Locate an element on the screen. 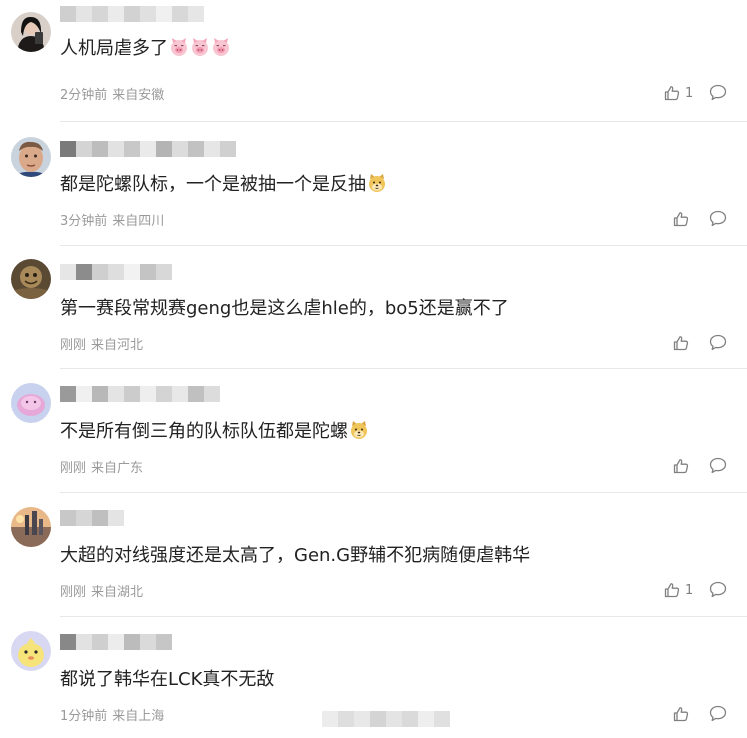 Image resolution: width=747 pixels, height=738 pixels. comment-text-body: 第一赛段常规赛geng也是这么虐hle的，bo5还是赢不了 is located at coordinates (284, 308).